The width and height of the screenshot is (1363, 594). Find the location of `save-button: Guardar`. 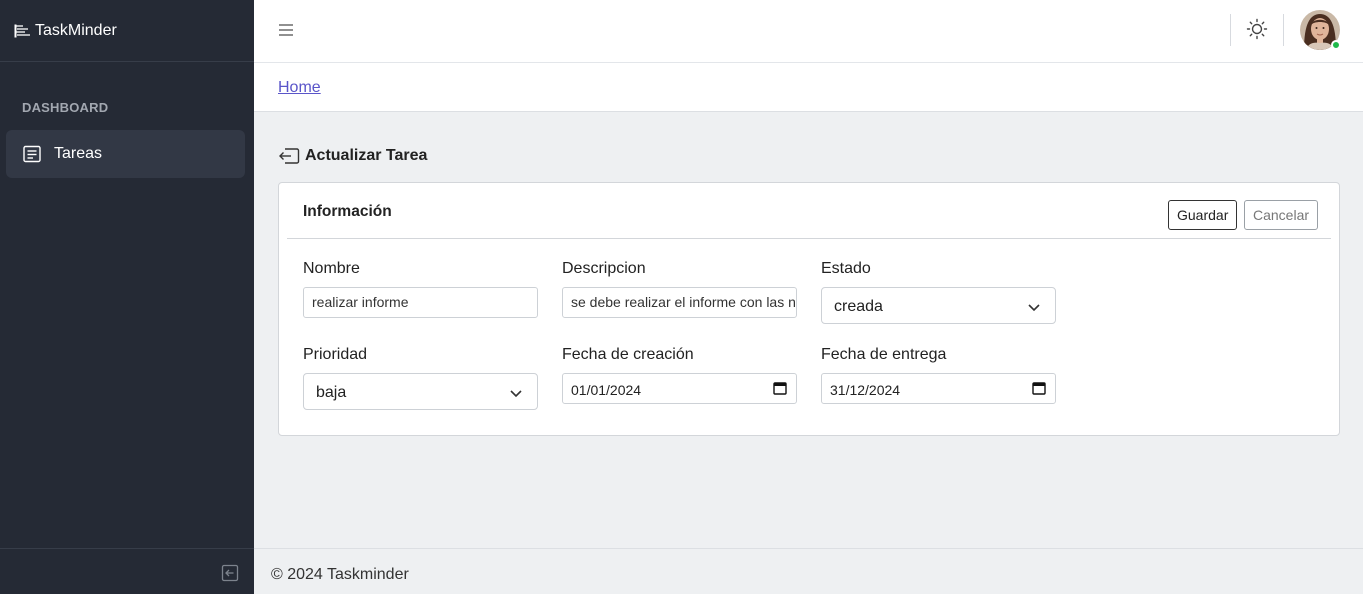

save-button: Guardar is located at coordinates (1203, 215).